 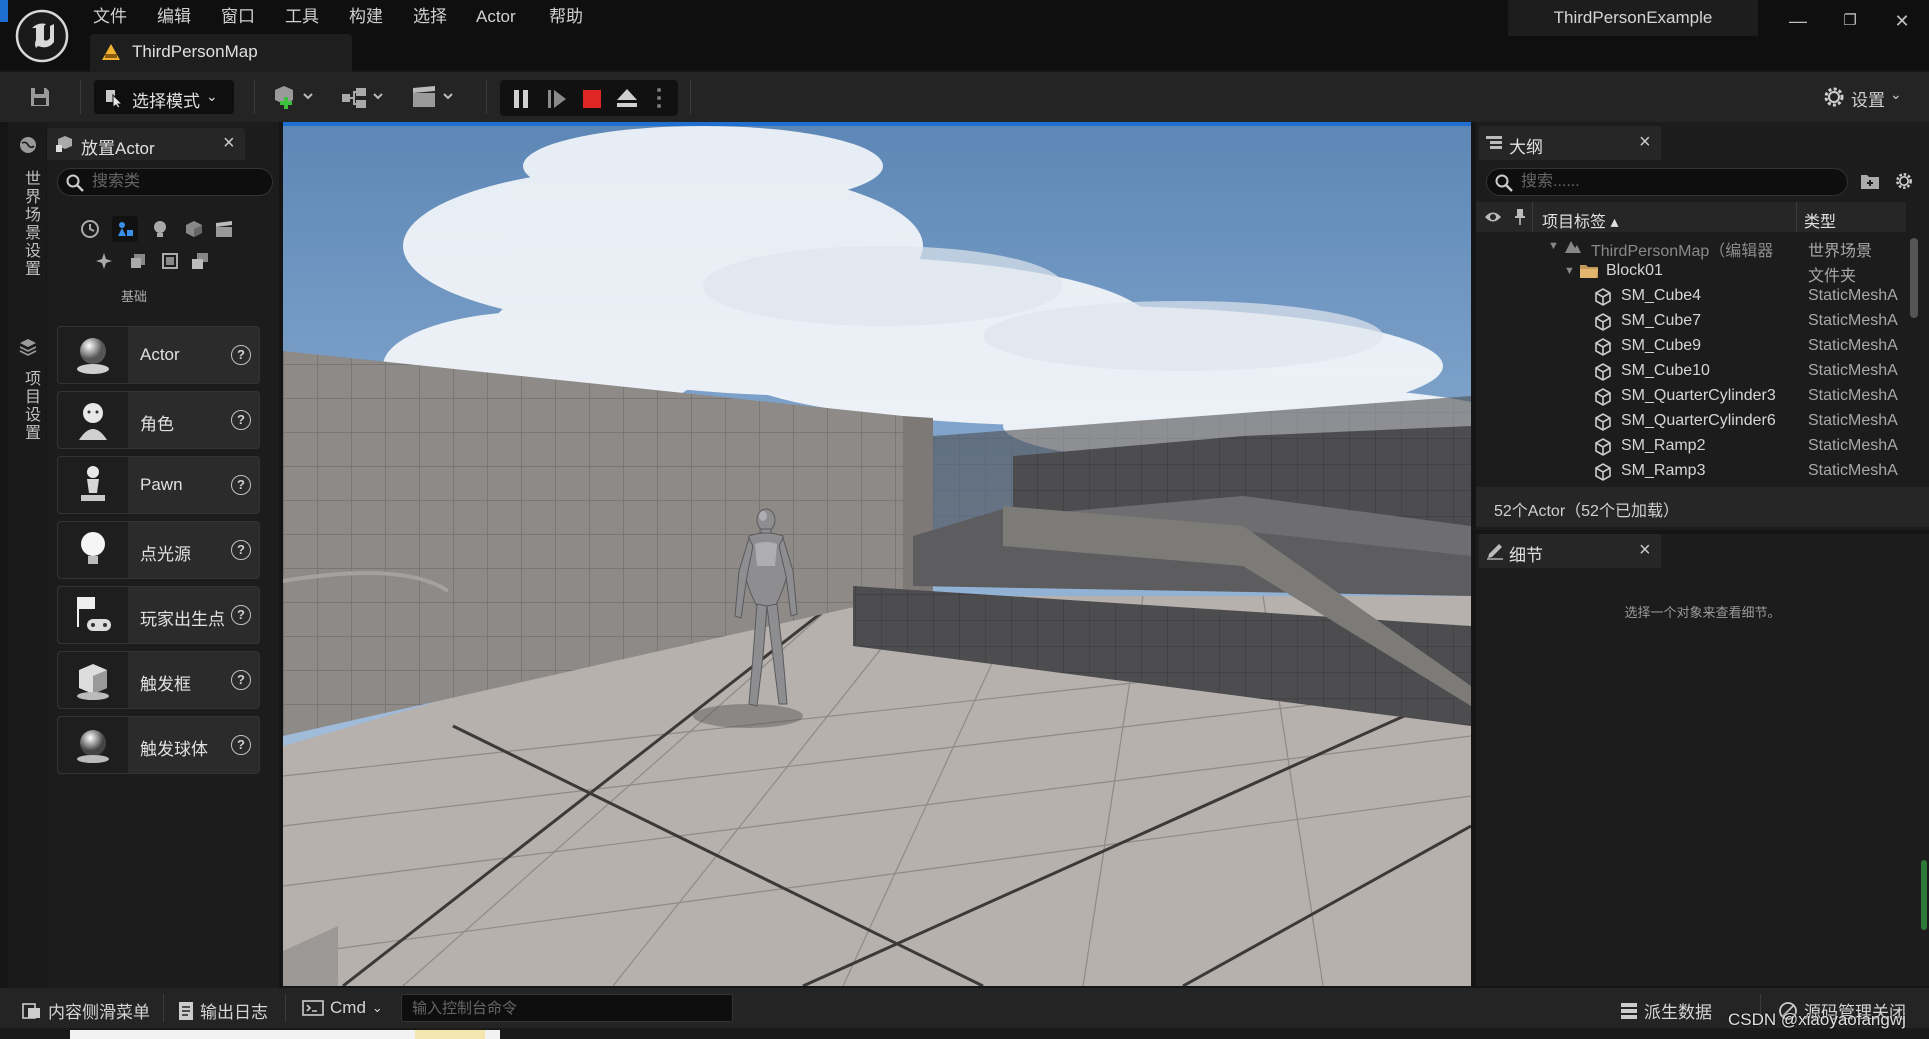 I want to click on outliner-tab: 大纲 ×, so click(x=1570, y=143).